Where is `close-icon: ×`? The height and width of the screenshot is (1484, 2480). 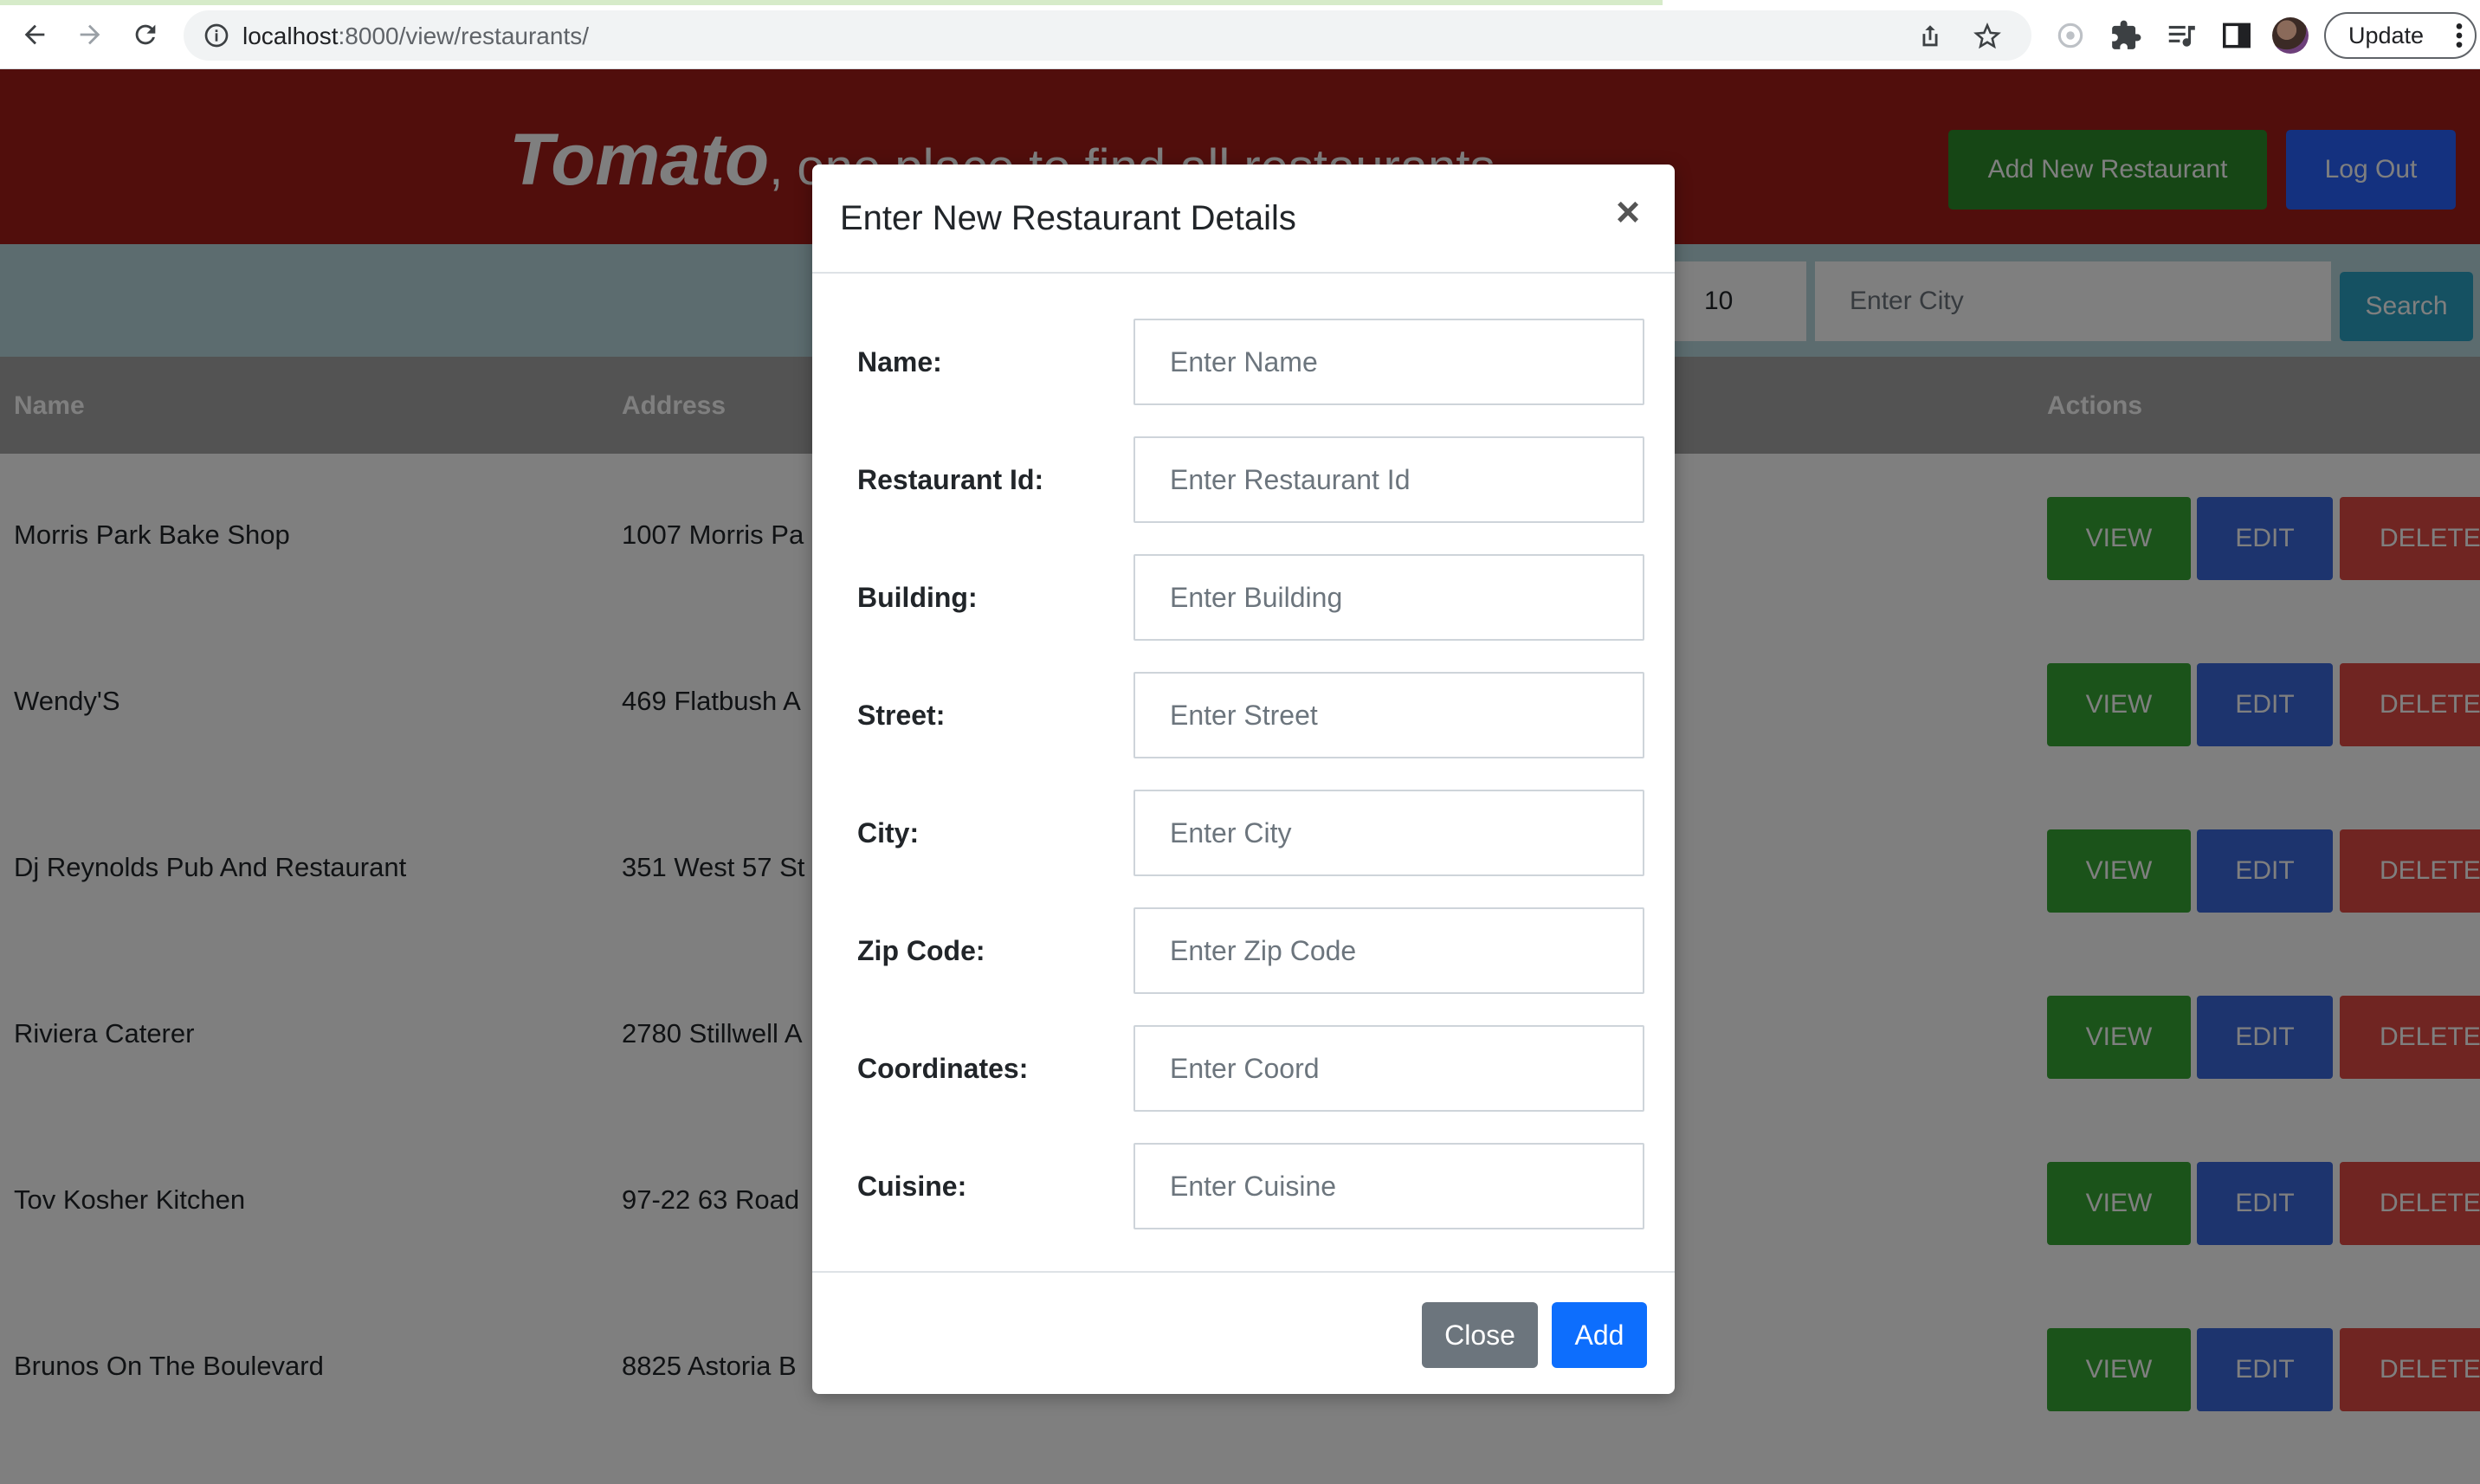
close-icon: × is located at coordinates (1628, 213).